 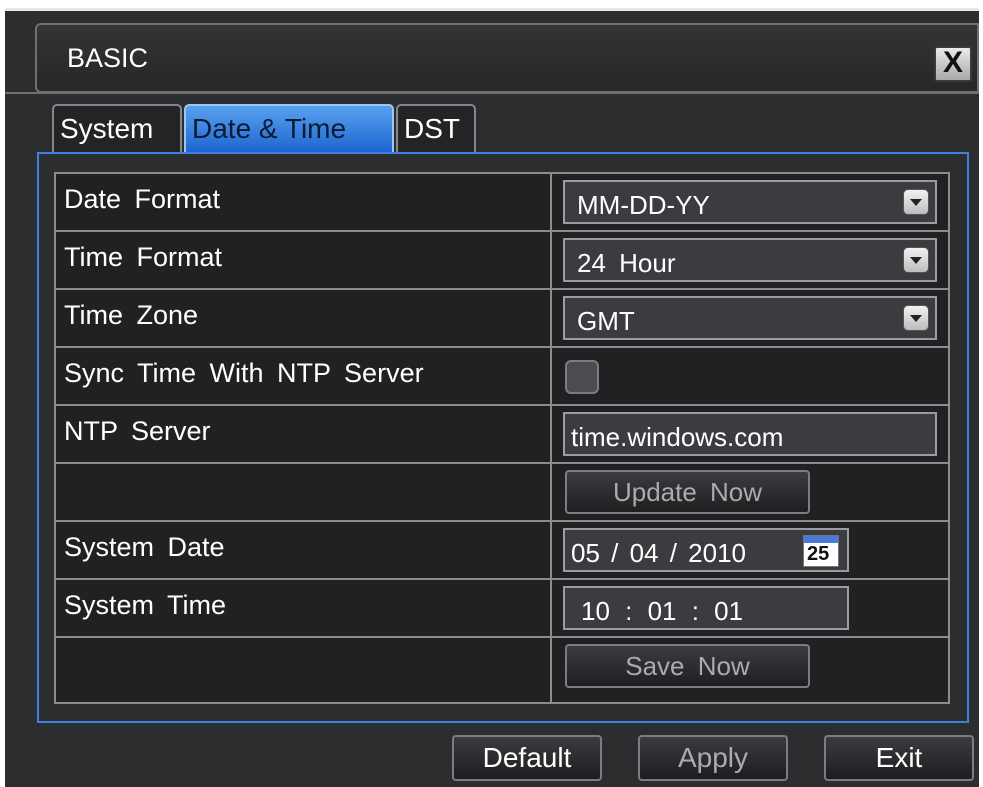 I want to click on row-ntp-sync: Sync Time With NTP Server, so click(x=502, y=377).